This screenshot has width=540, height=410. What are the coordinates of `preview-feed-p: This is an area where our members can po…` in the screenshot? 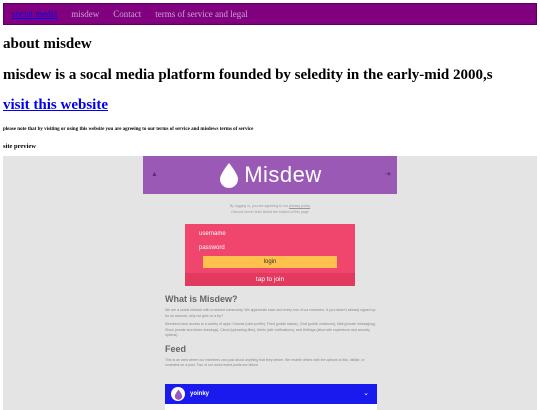 It's located at (265, 362).